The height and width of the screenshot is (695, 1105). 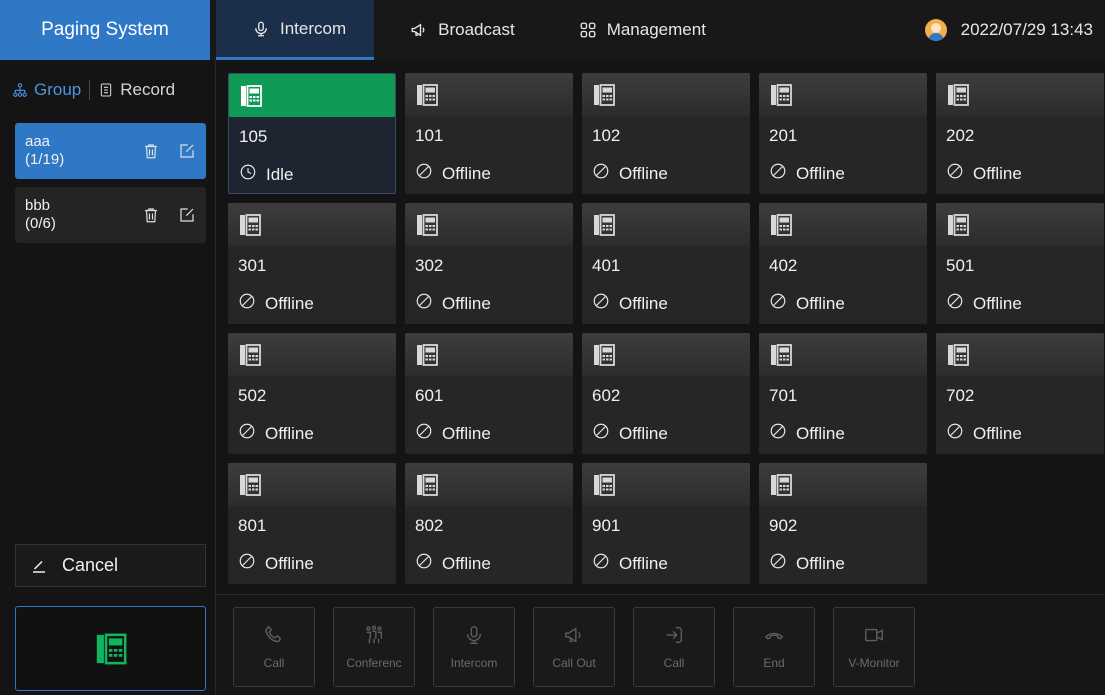 What do you see at coordinates (489, 263) in the screenshot?
I see `device-card: 302 Offline` at bounding box center [489, 263].